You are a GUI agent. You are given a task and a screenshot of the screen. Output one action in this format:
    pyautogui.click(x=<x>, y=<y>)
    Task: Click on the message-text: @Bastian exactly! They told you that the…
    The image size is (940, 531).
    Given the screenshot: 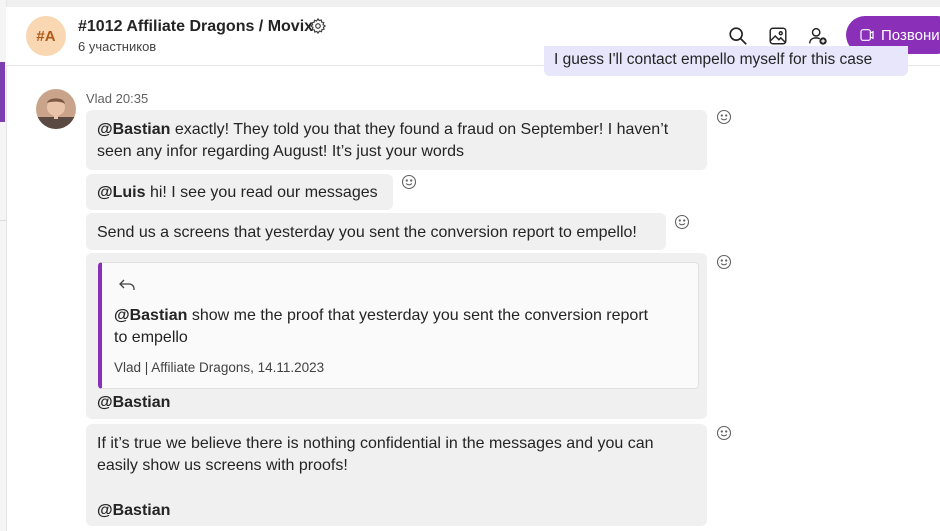 What is the action you would take?
    pyautogui.click(x=382, y=141)
    